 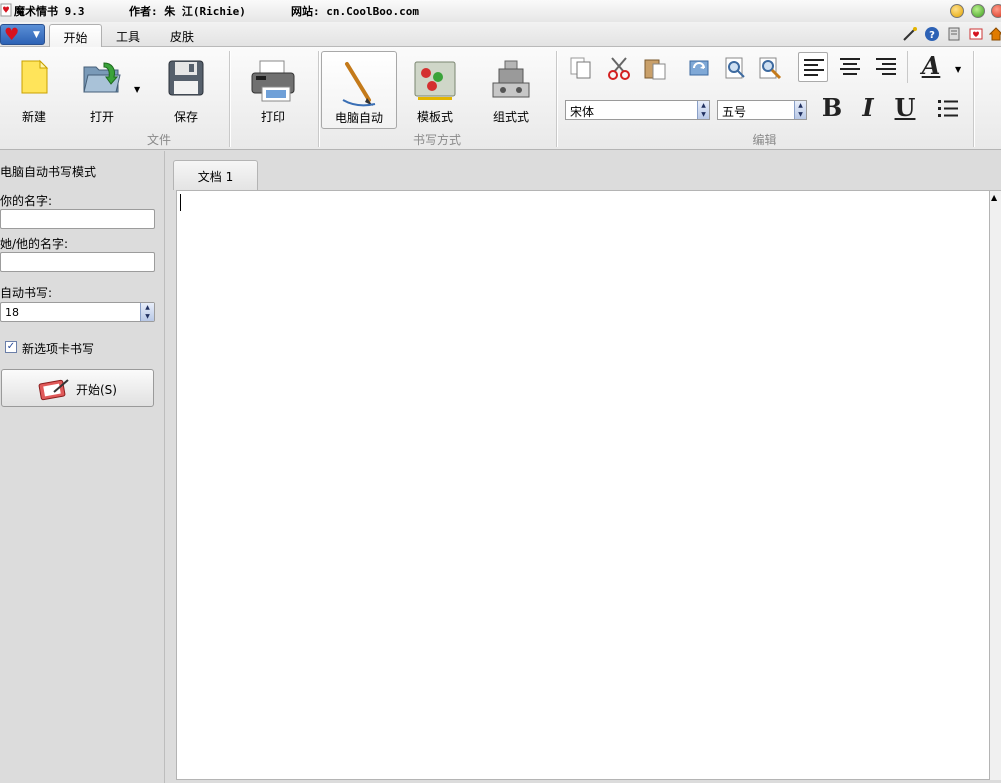 I want to click on group-label-writing-mode: 书写方式, so click(x=436, y=140).